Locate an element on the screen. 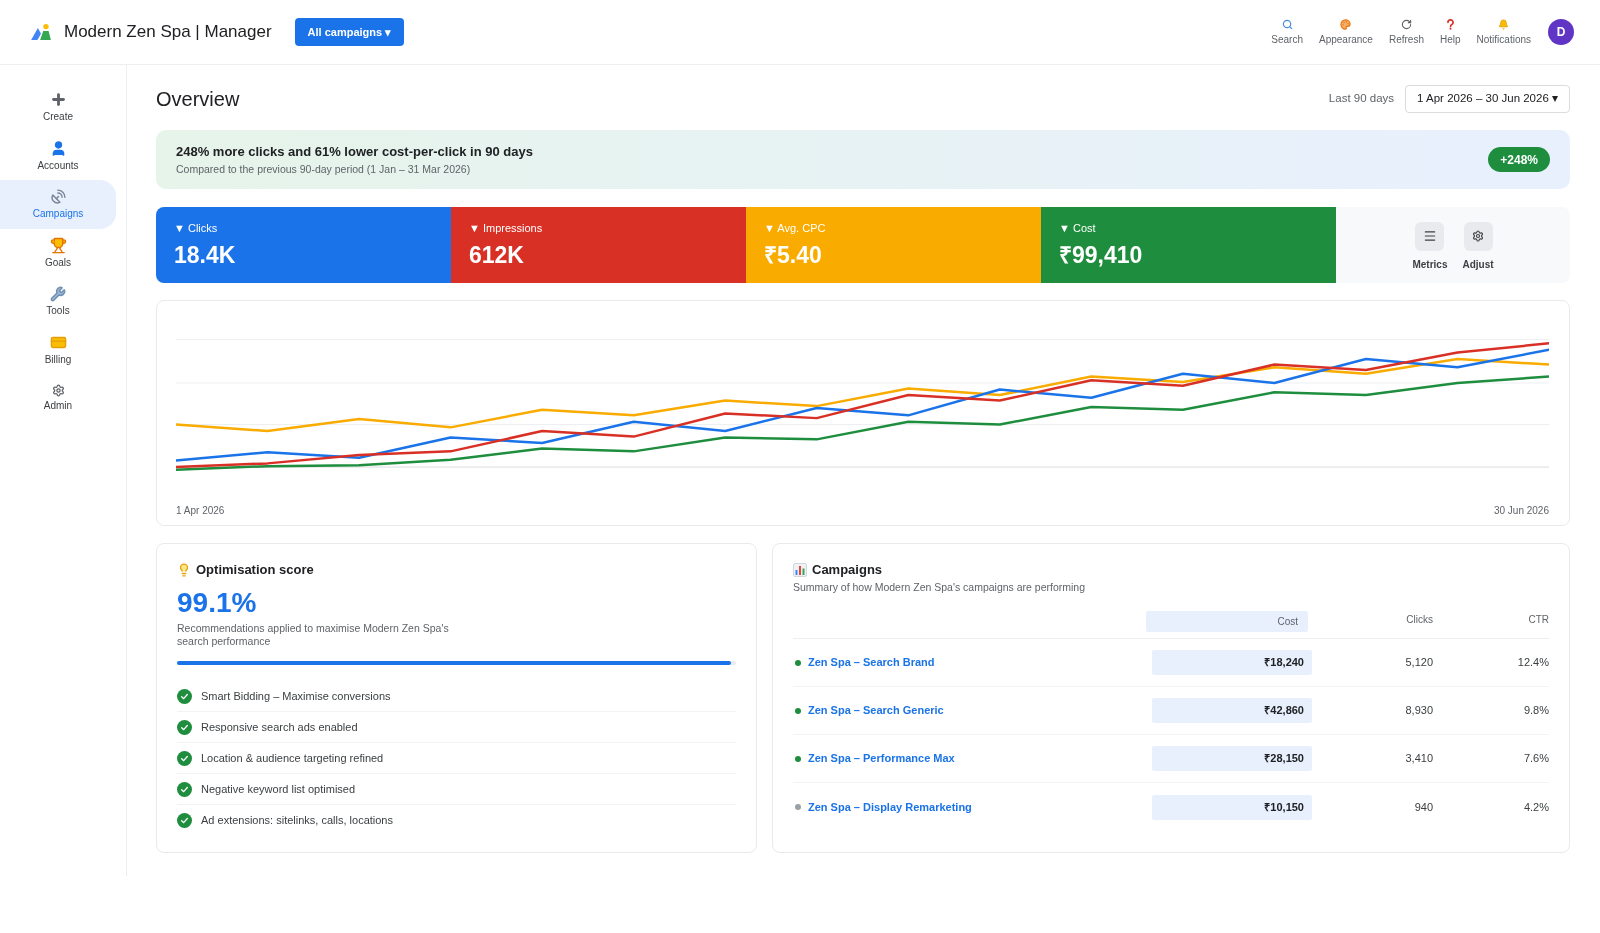  refresh-icon is located at coordinates (1406, 24).